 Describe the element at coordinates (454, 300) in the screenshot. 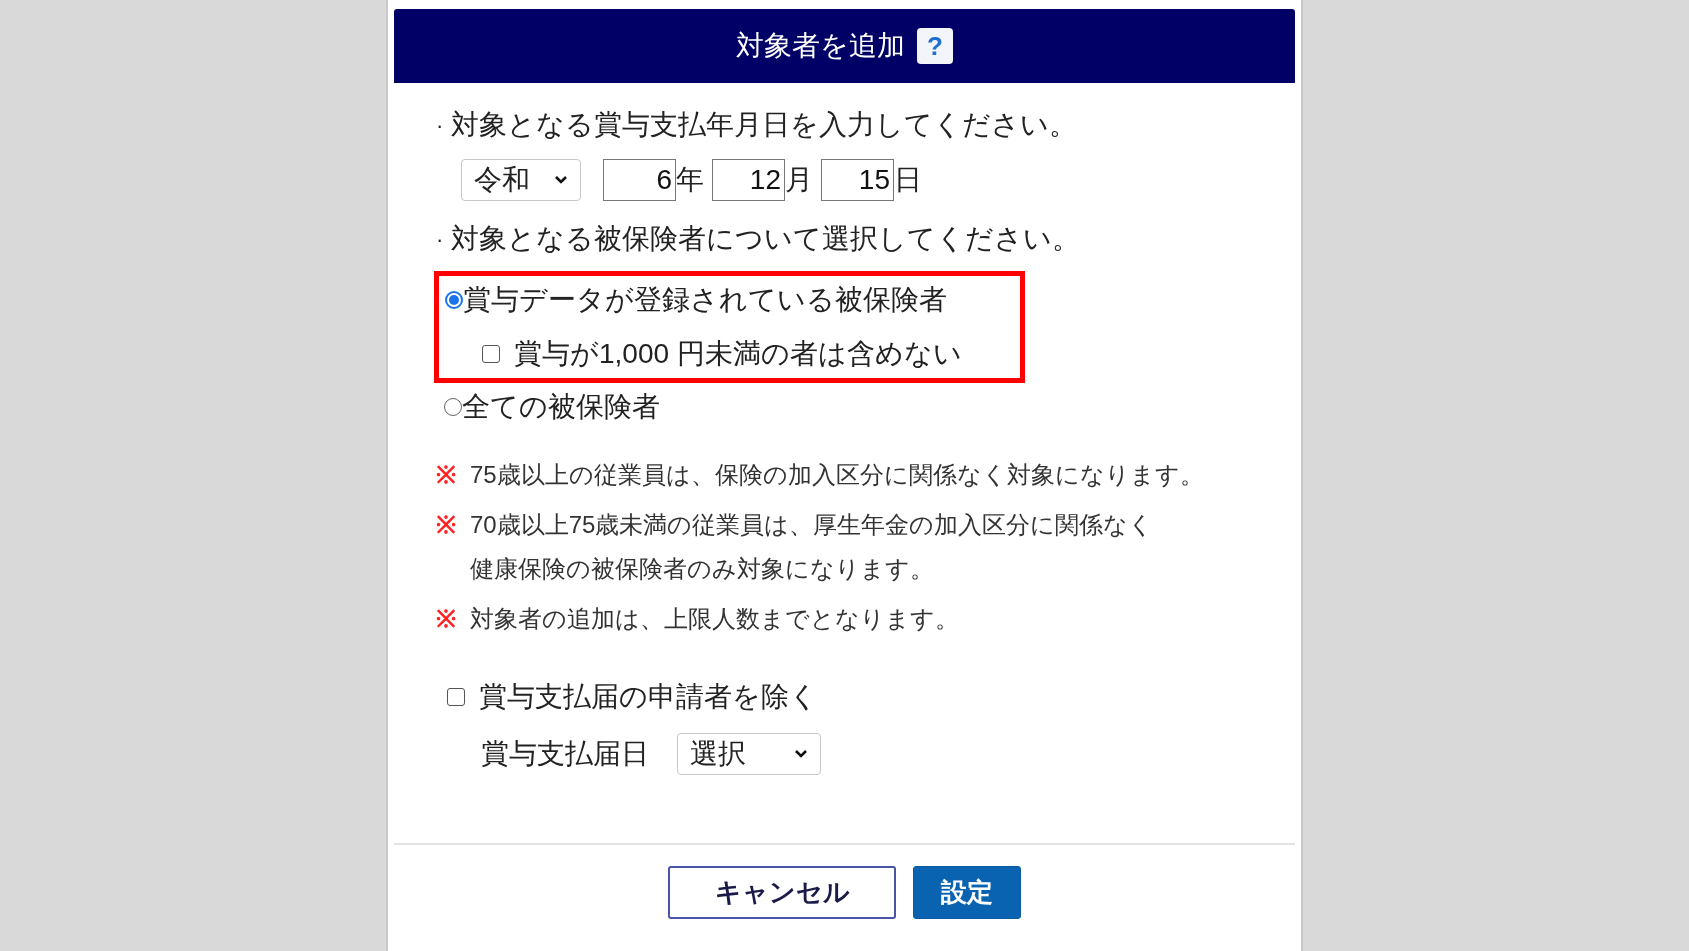

I see `radio-button` at that location.